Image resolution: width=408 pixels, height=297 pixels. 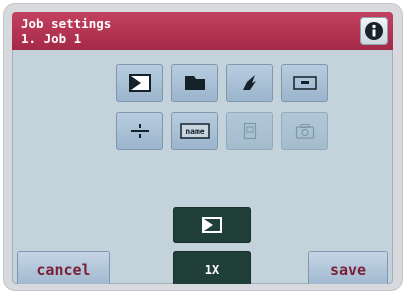 I want to click on document-icon, so click(x=249, y=131).